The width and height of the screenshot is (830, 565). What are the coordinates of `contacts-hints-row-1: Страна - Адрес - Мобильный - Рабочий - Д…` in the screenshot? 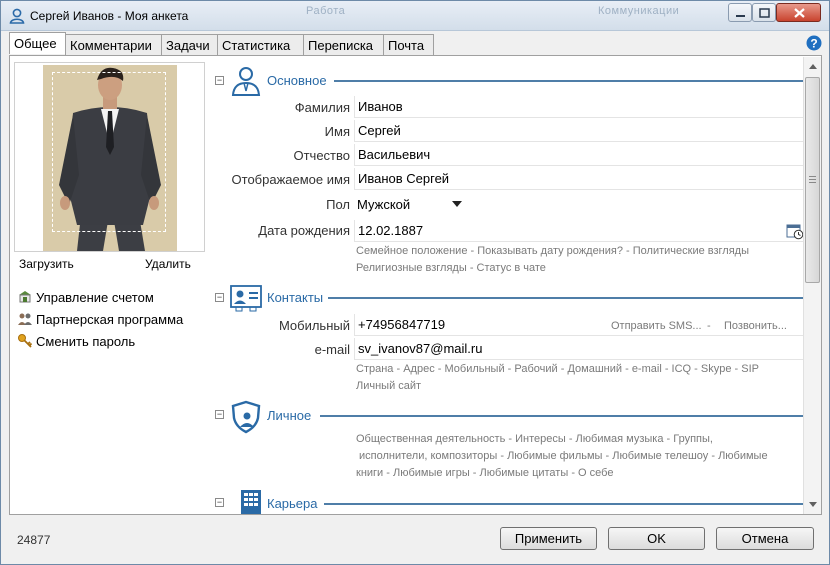 It's located at (557, 369).